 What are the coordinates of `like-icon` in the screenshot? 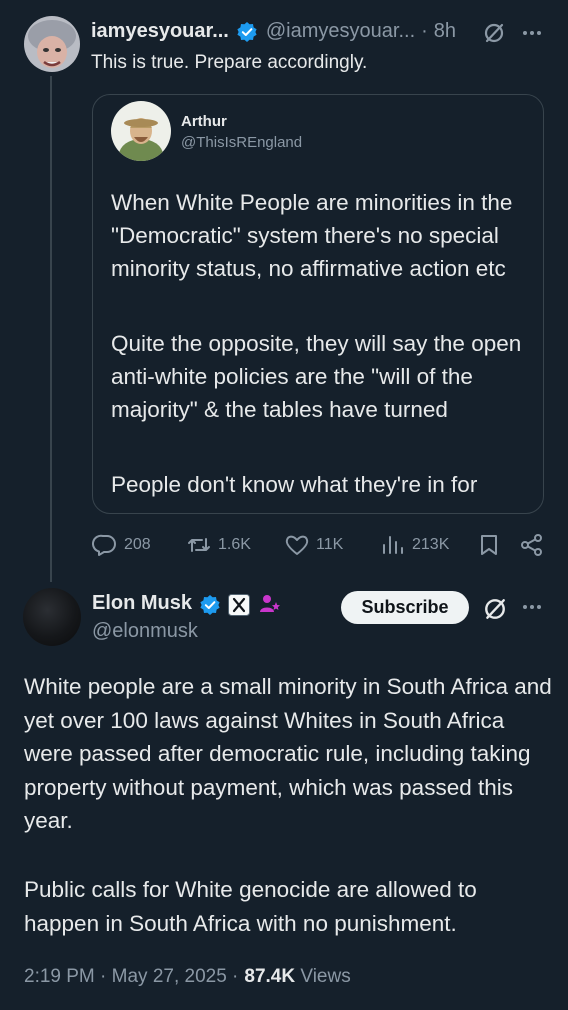 It's located at (297, 545).